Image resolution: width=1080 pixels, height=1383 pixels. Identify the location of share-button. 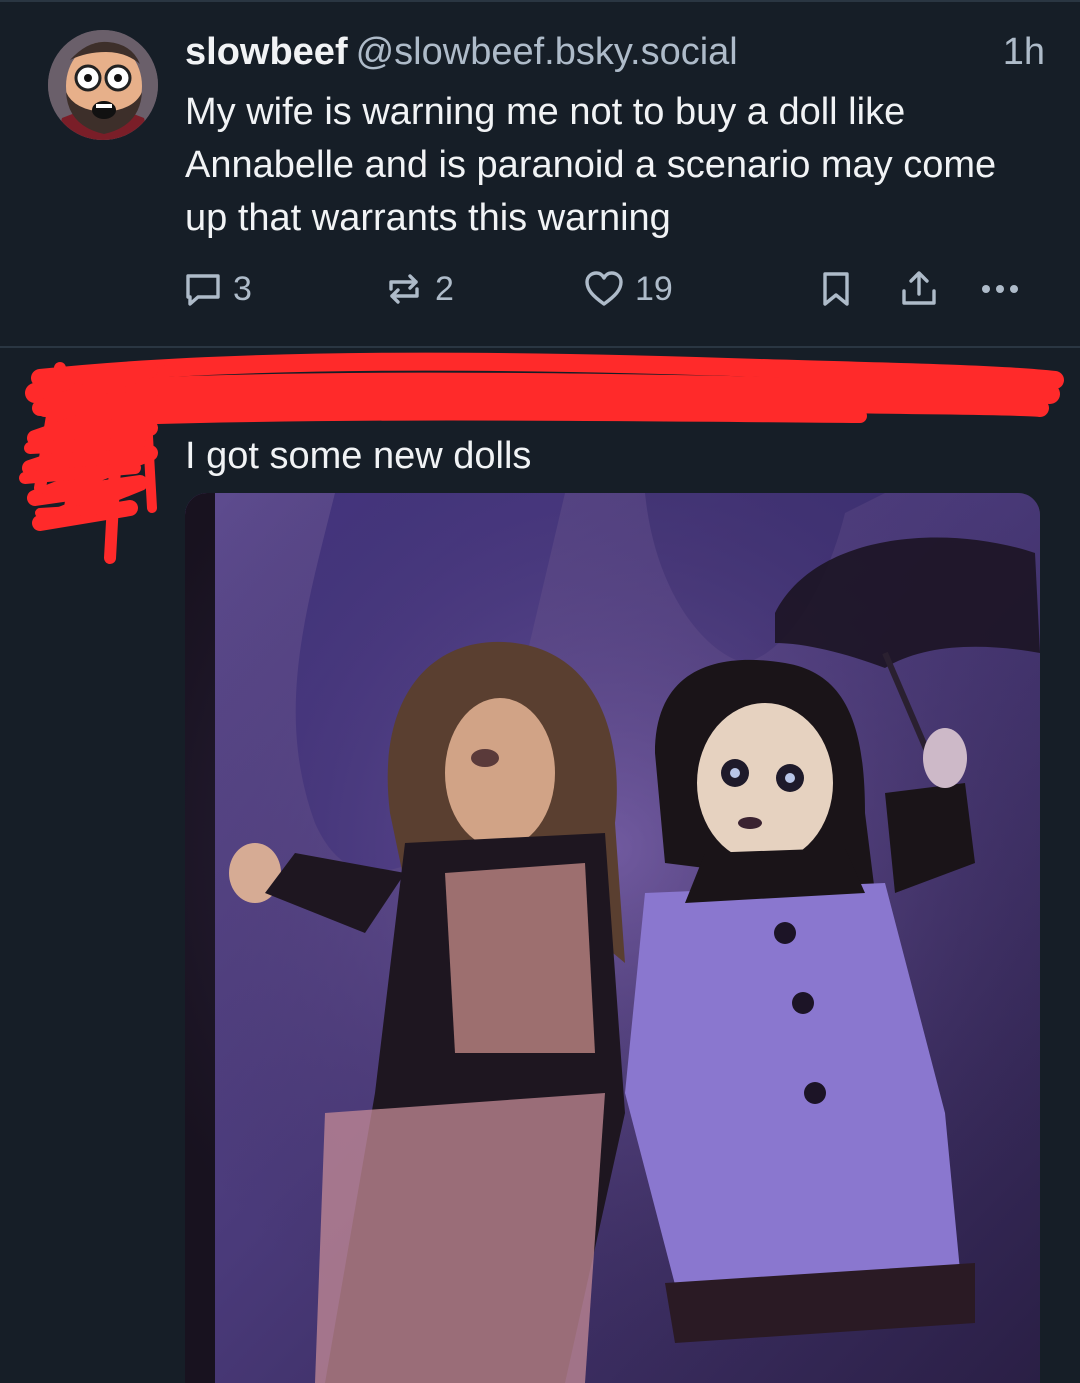
(919, 289).